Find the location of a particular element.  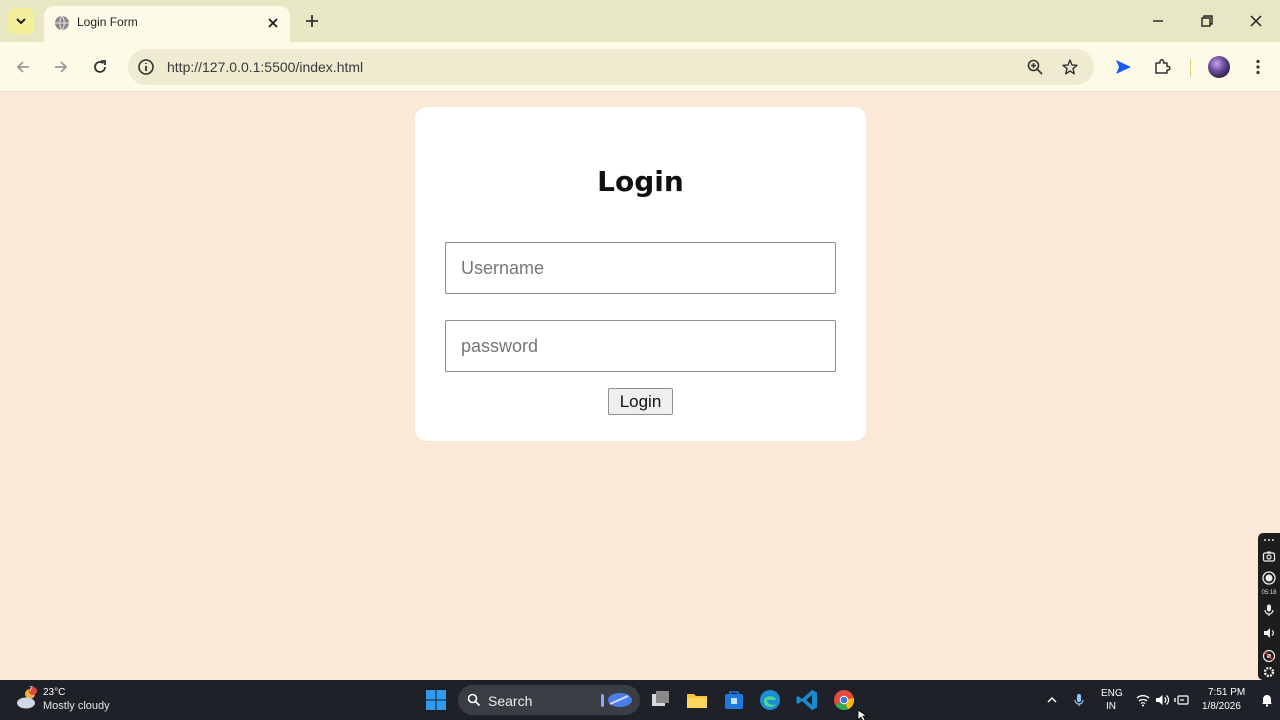

wifi-icon is located at coordinates (1143, 700).